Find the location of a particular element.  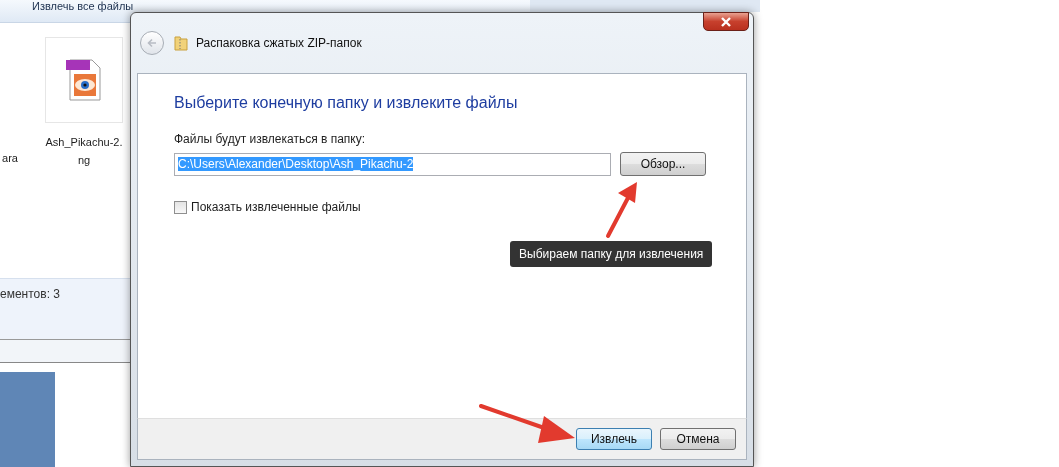

file-tile is located at coordinates (84, 80).